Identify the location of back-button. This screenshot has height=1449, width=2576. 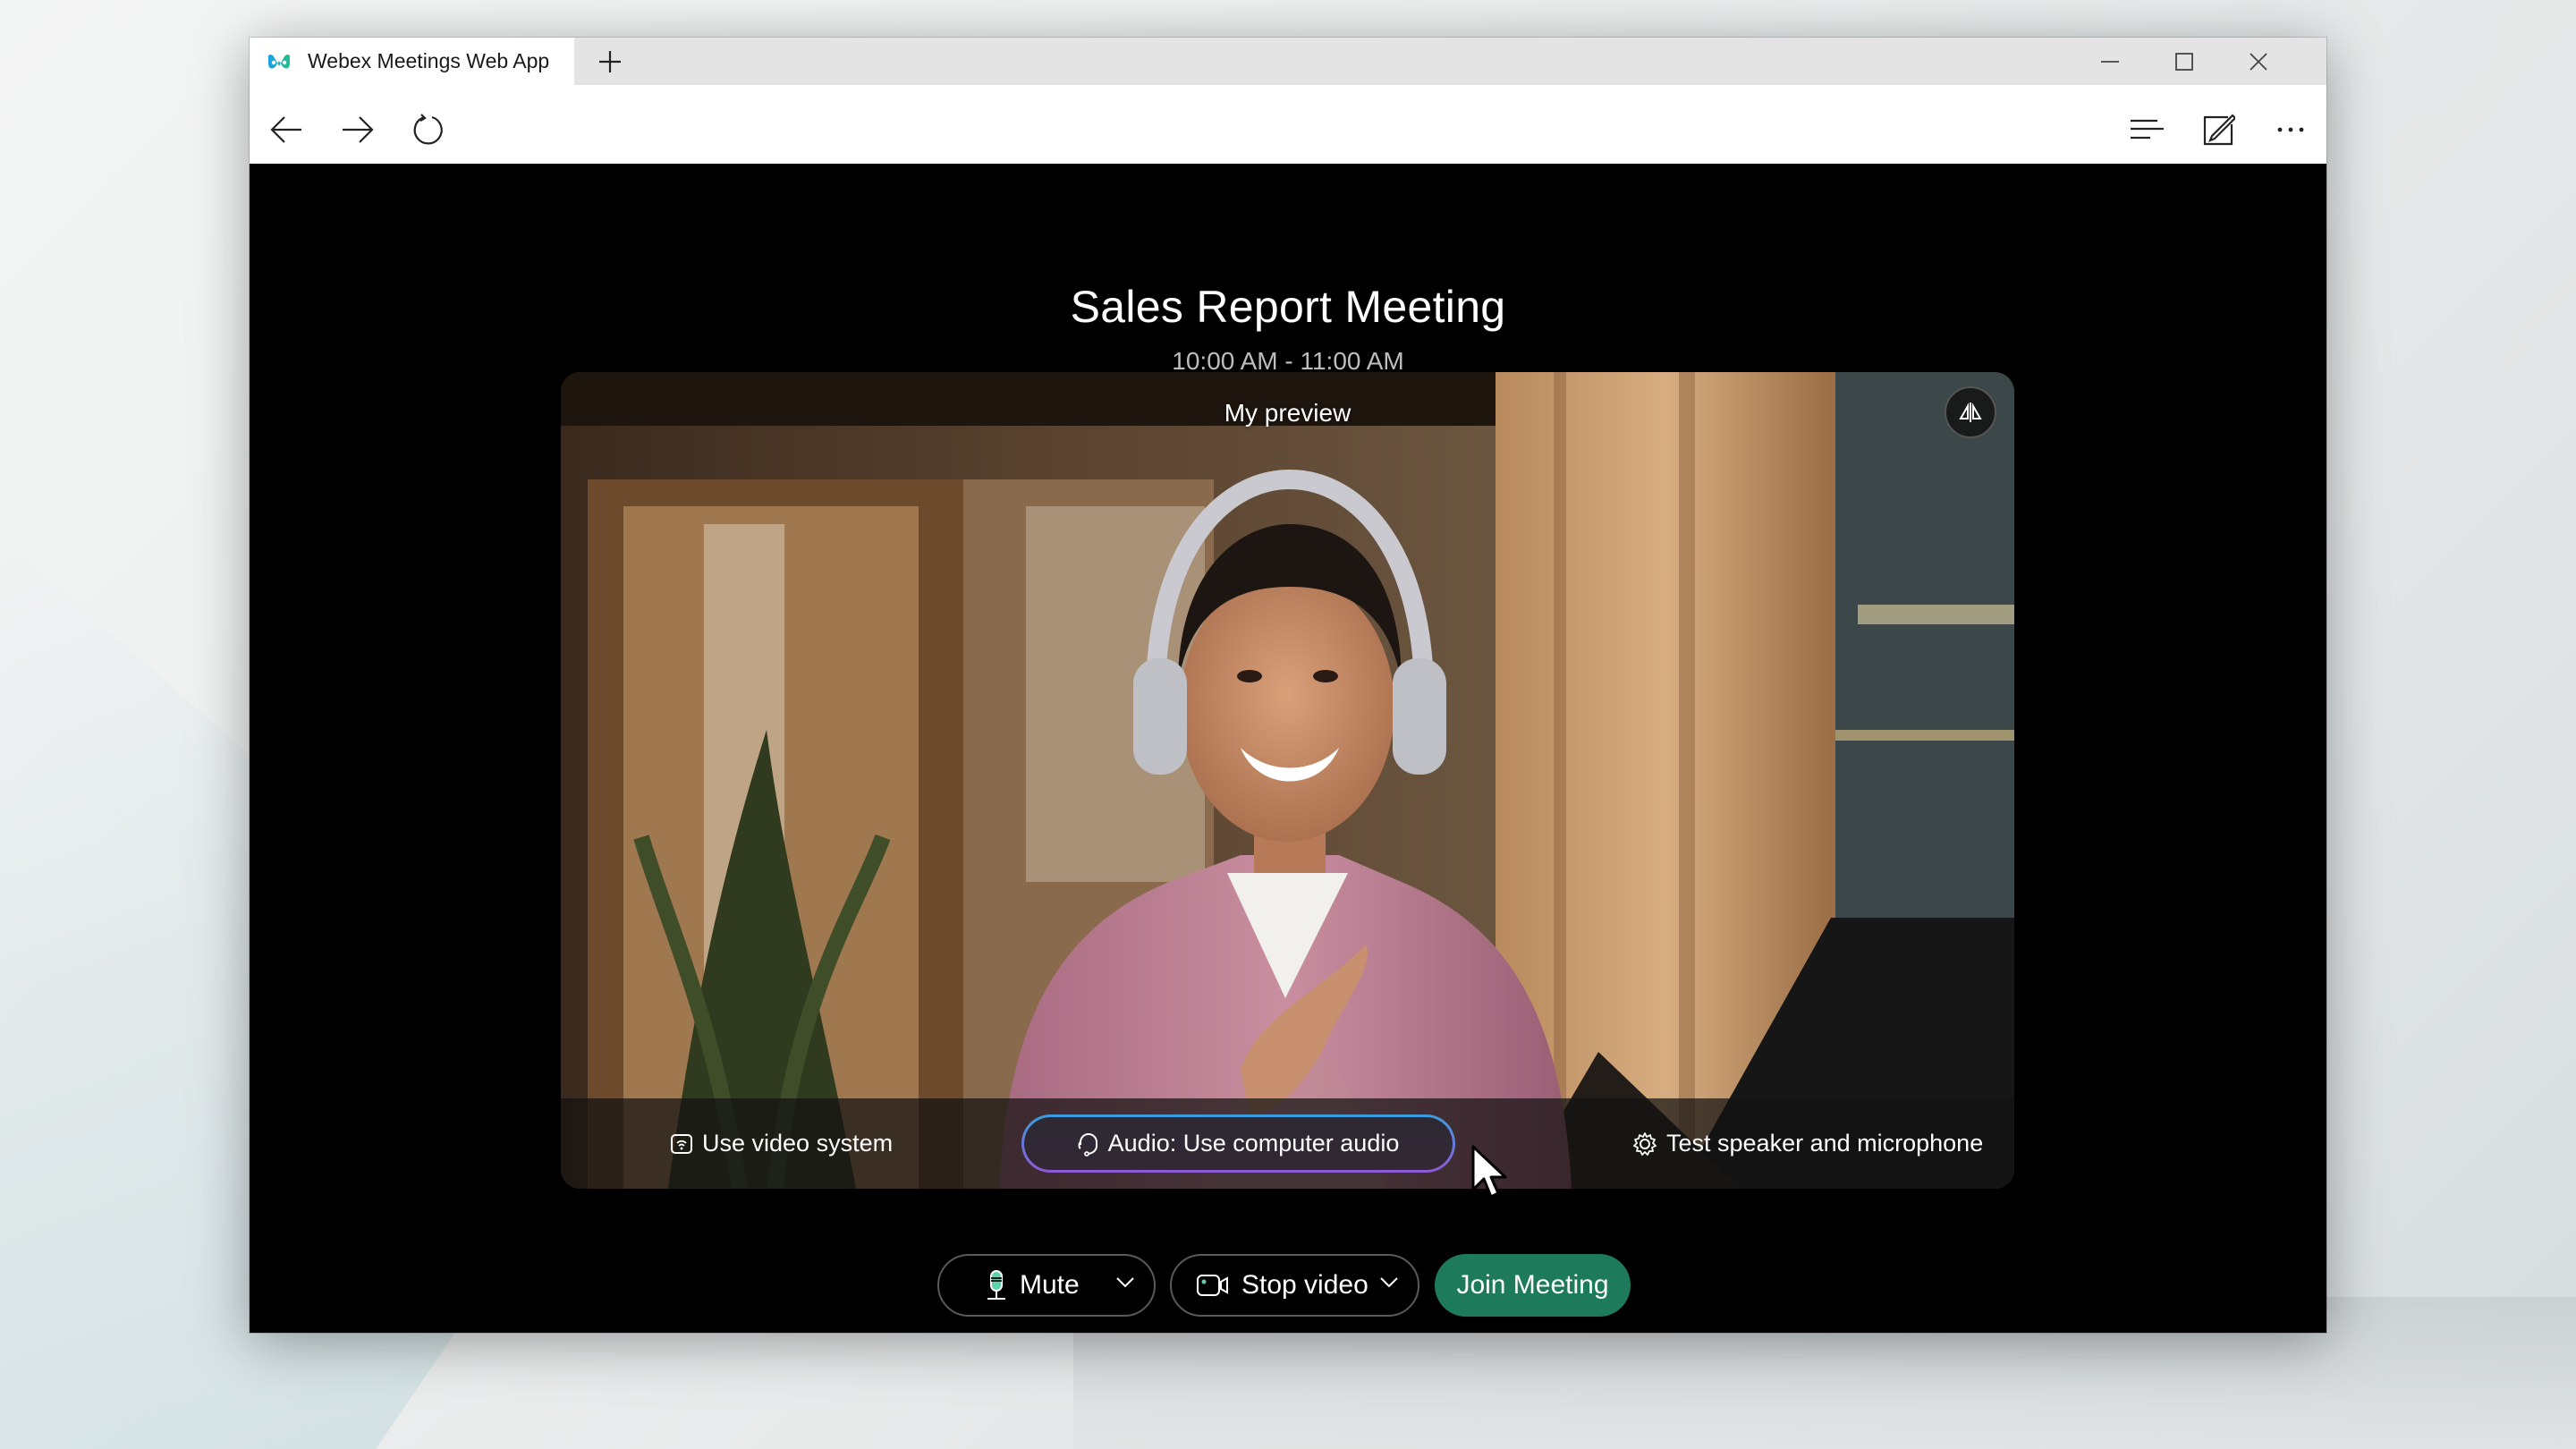
(286, 130).